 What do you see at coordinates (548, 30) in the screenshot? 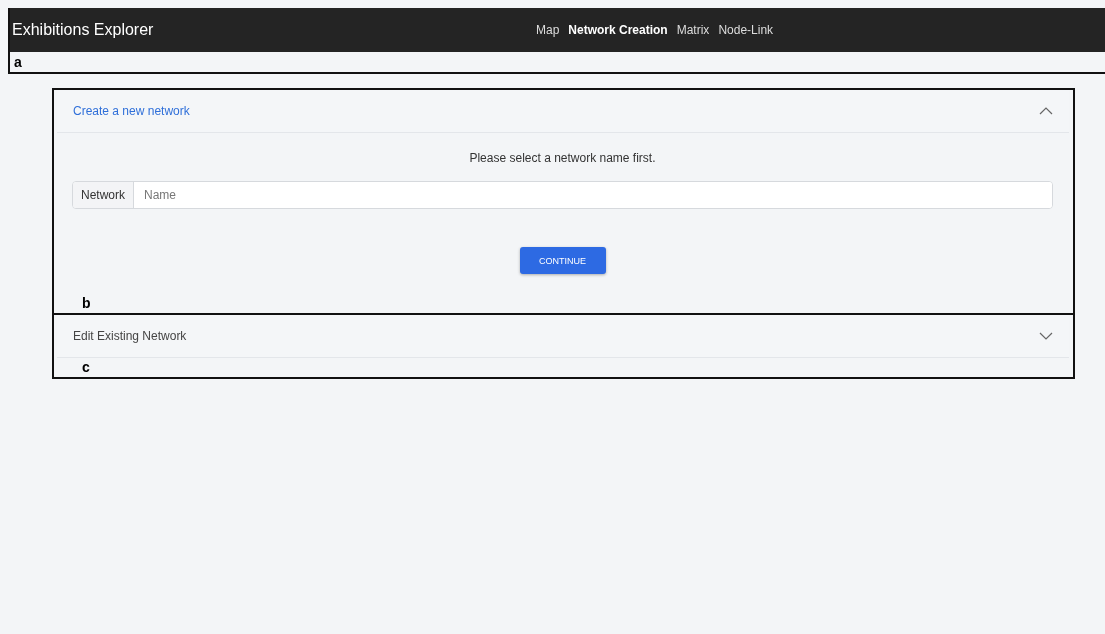
I see `nav-link: Map` at bounding box center [548, 30].